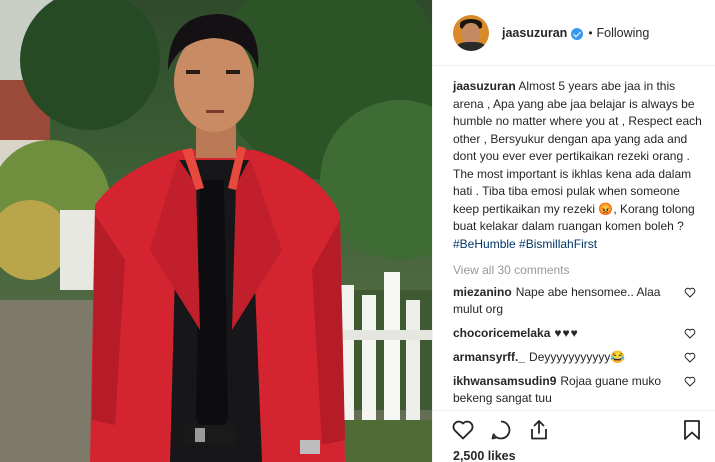 This screenshot has height=462, width=715. Describe the element at coordinates (501, 333) in the screenshot. I see `comment-username: chocoricemelaka` at that location.